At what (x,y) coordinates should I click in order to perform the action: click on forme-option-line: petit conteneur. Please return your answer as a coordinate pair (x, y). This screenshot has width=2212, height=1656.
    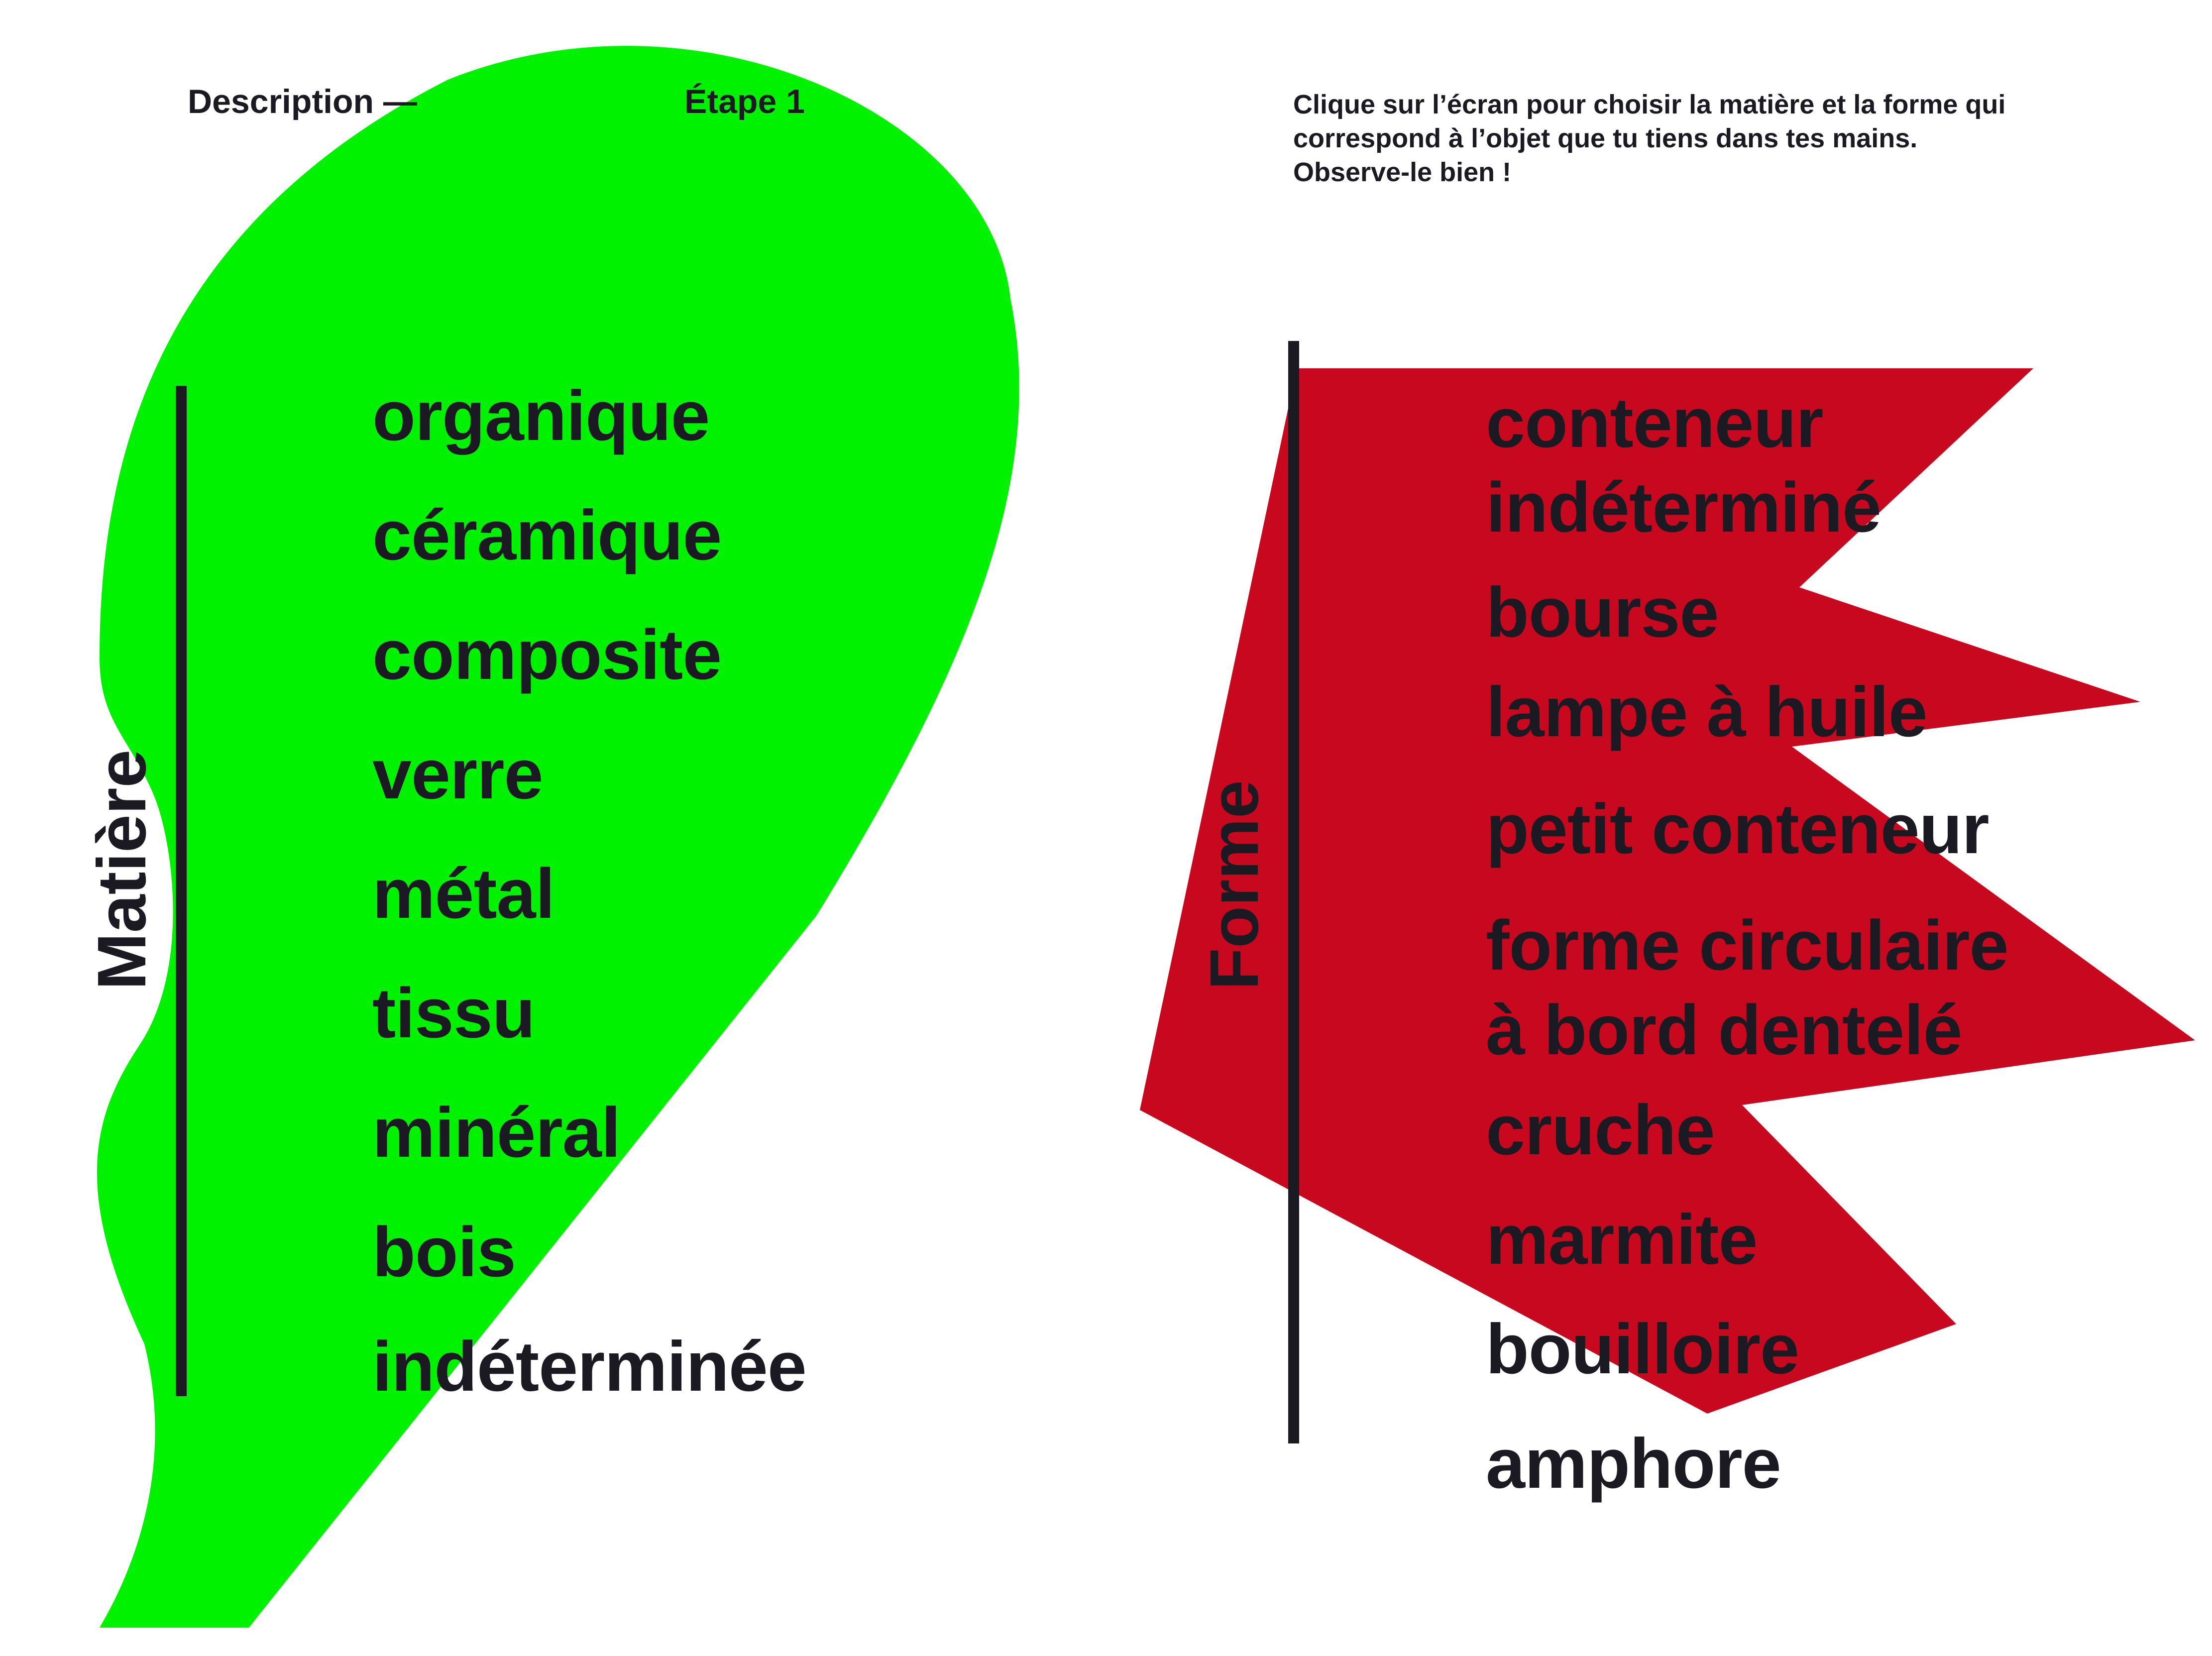
    Looking at the image, I should click on (1738, 829).